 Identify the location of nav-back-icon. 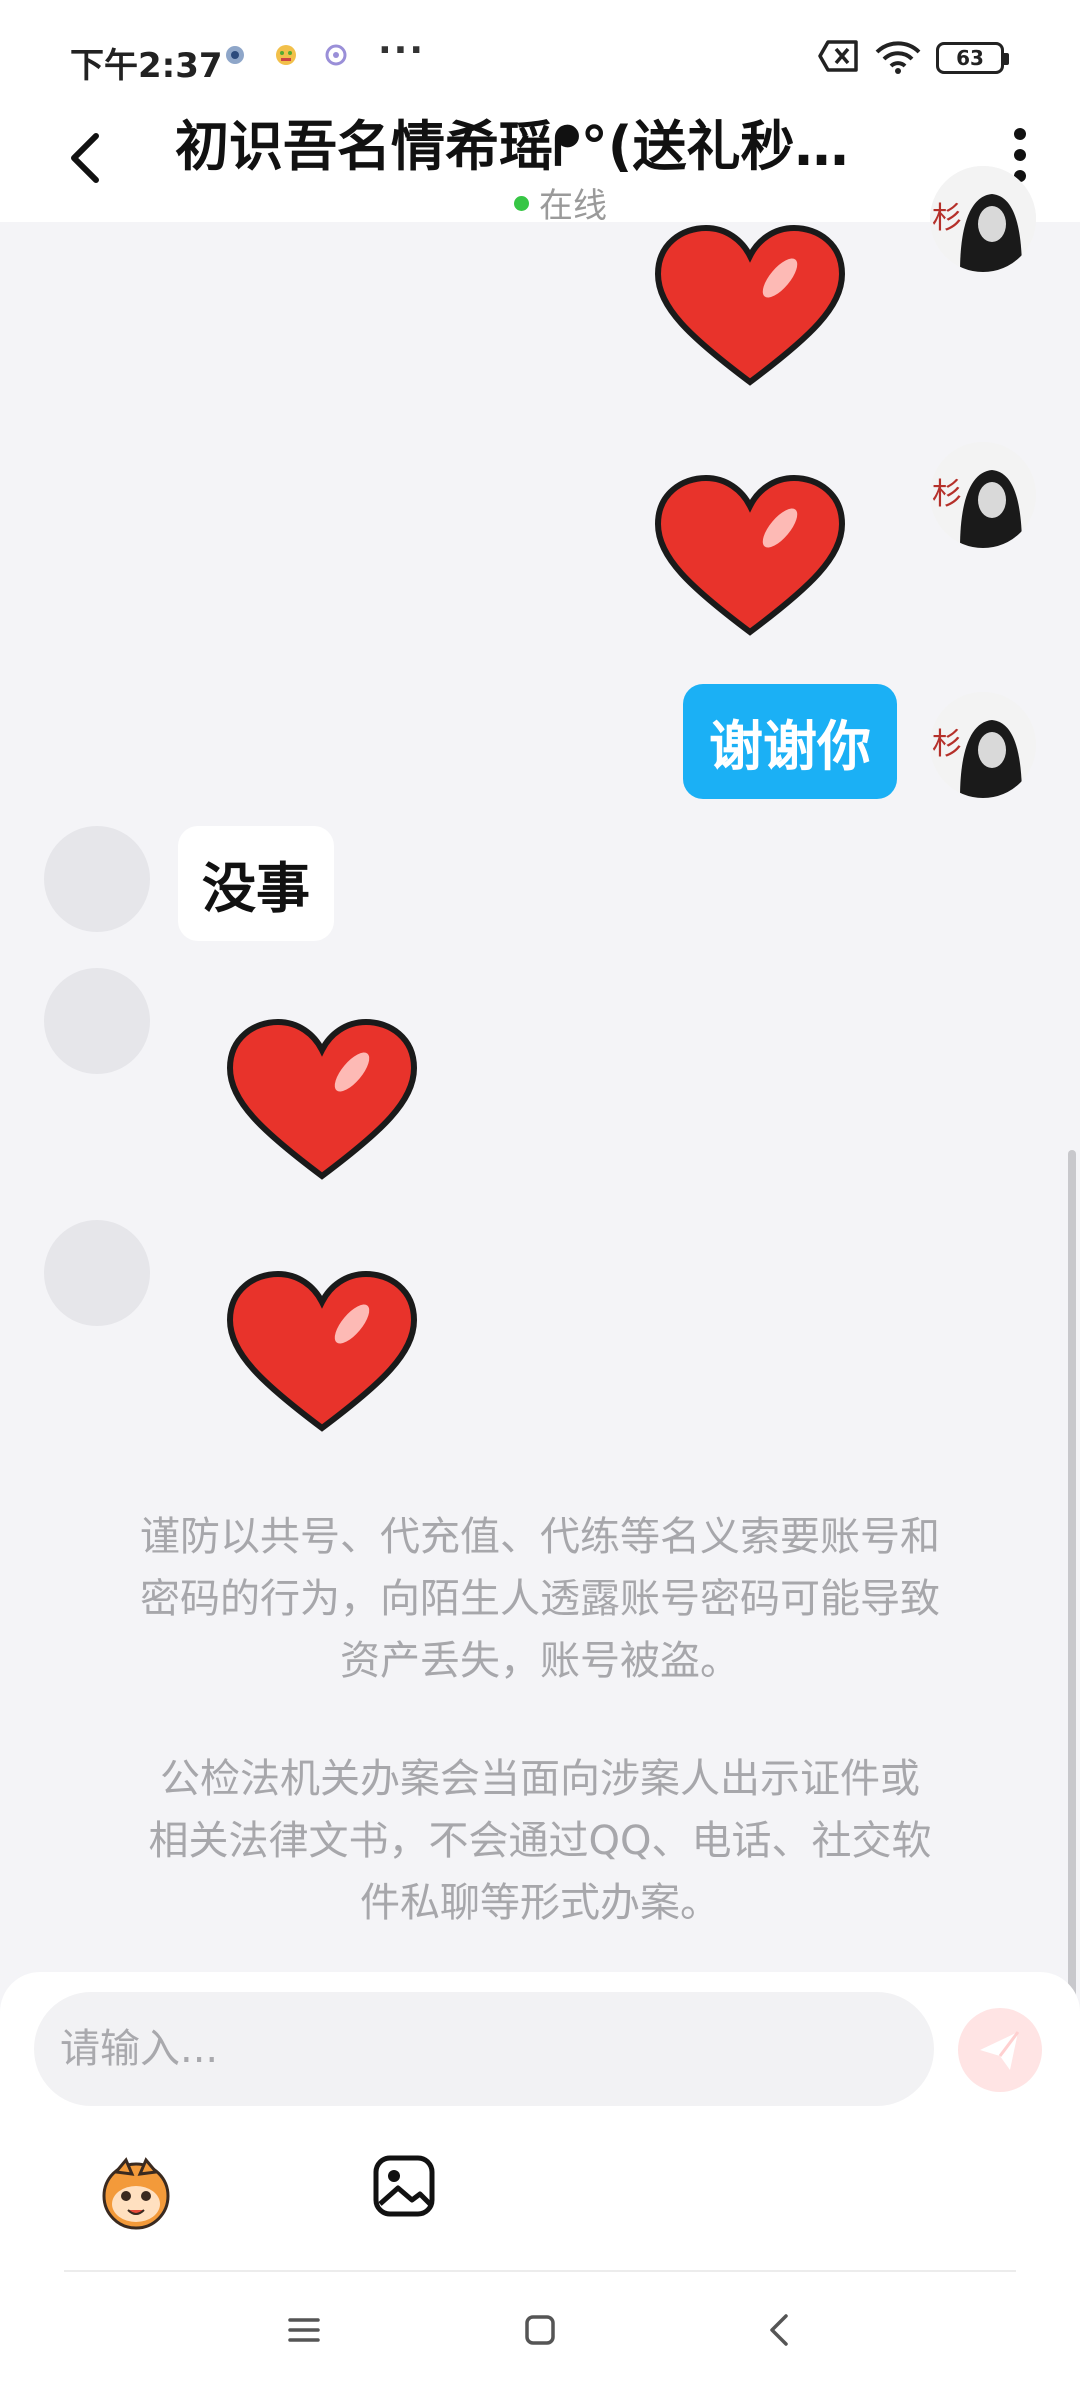
(780, 2330).